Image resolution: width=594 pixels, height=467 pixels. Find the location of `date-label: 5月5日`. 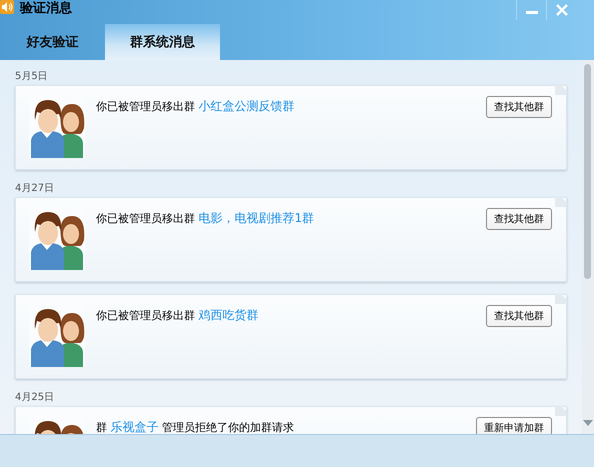

date-label: 5月5日 is located at coordinates (32, 77).